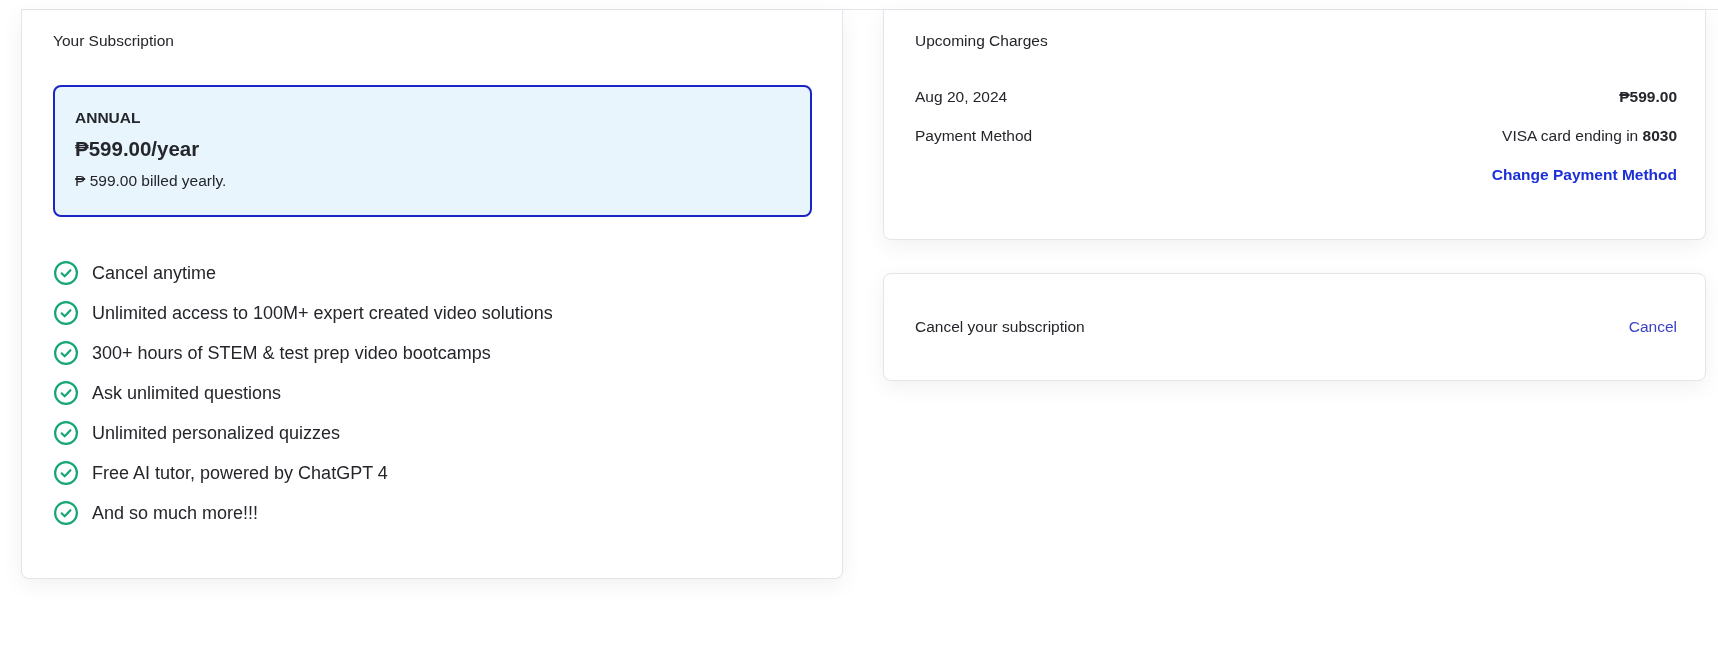  I want to click on change-payment-link: Change Payment Method, so click(1584, 174).